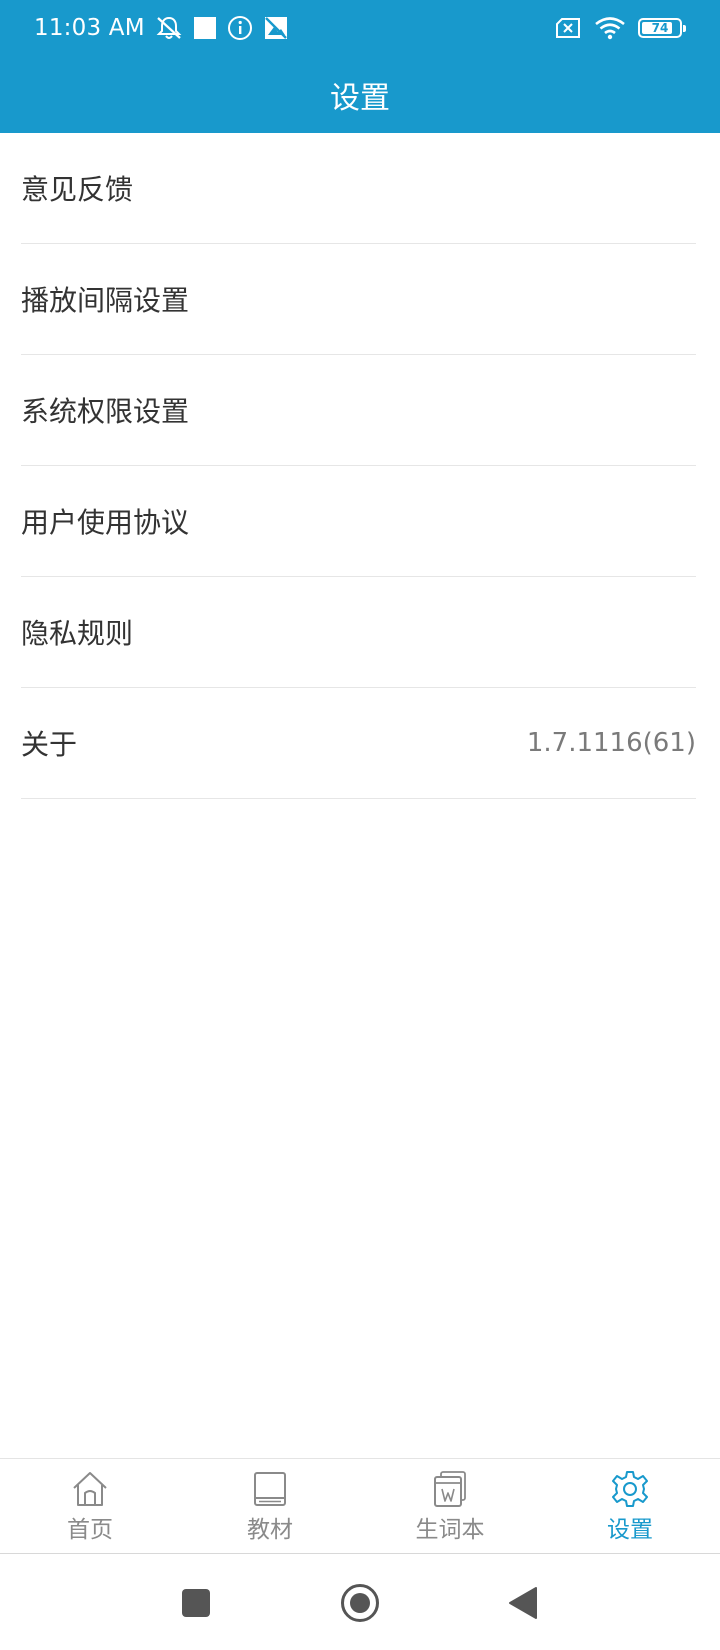 The height and width of the screenshot is (1650, 720). What do you see at coordinates (105, 300) in the screenshot?
I see `settings-item-label: 播放间隔设置` at bounding box center [105, 300].